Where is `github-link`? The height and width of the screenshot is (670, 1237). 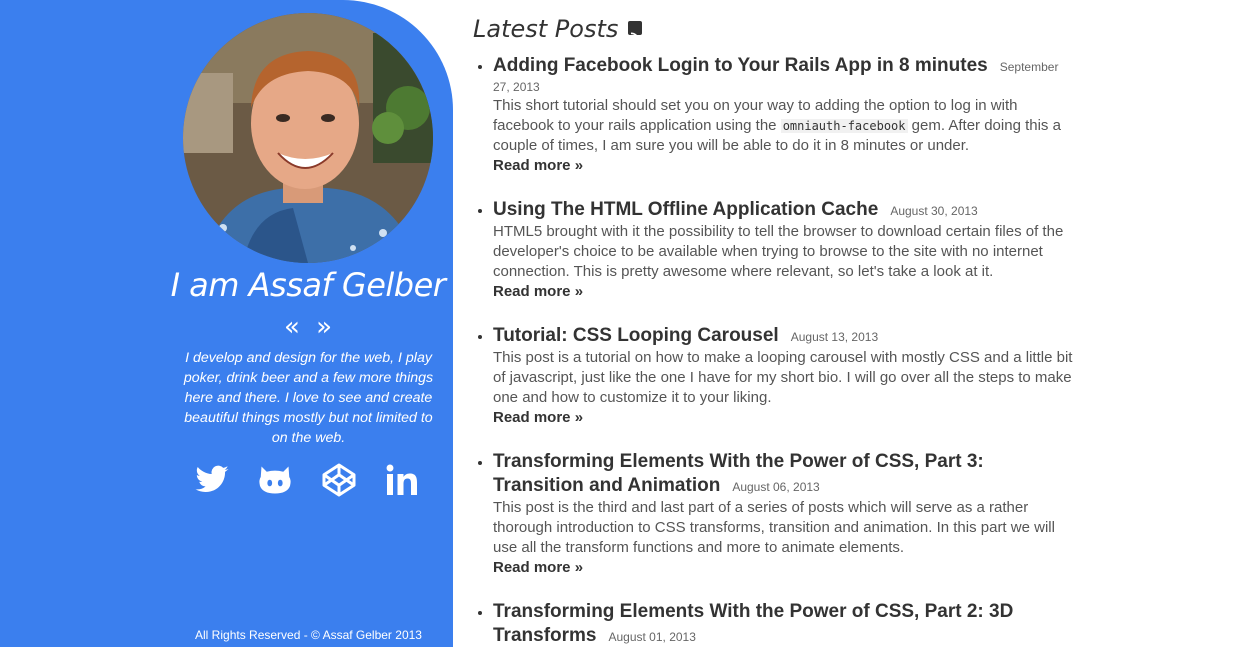 github-link is located at coordinates (276, 482).